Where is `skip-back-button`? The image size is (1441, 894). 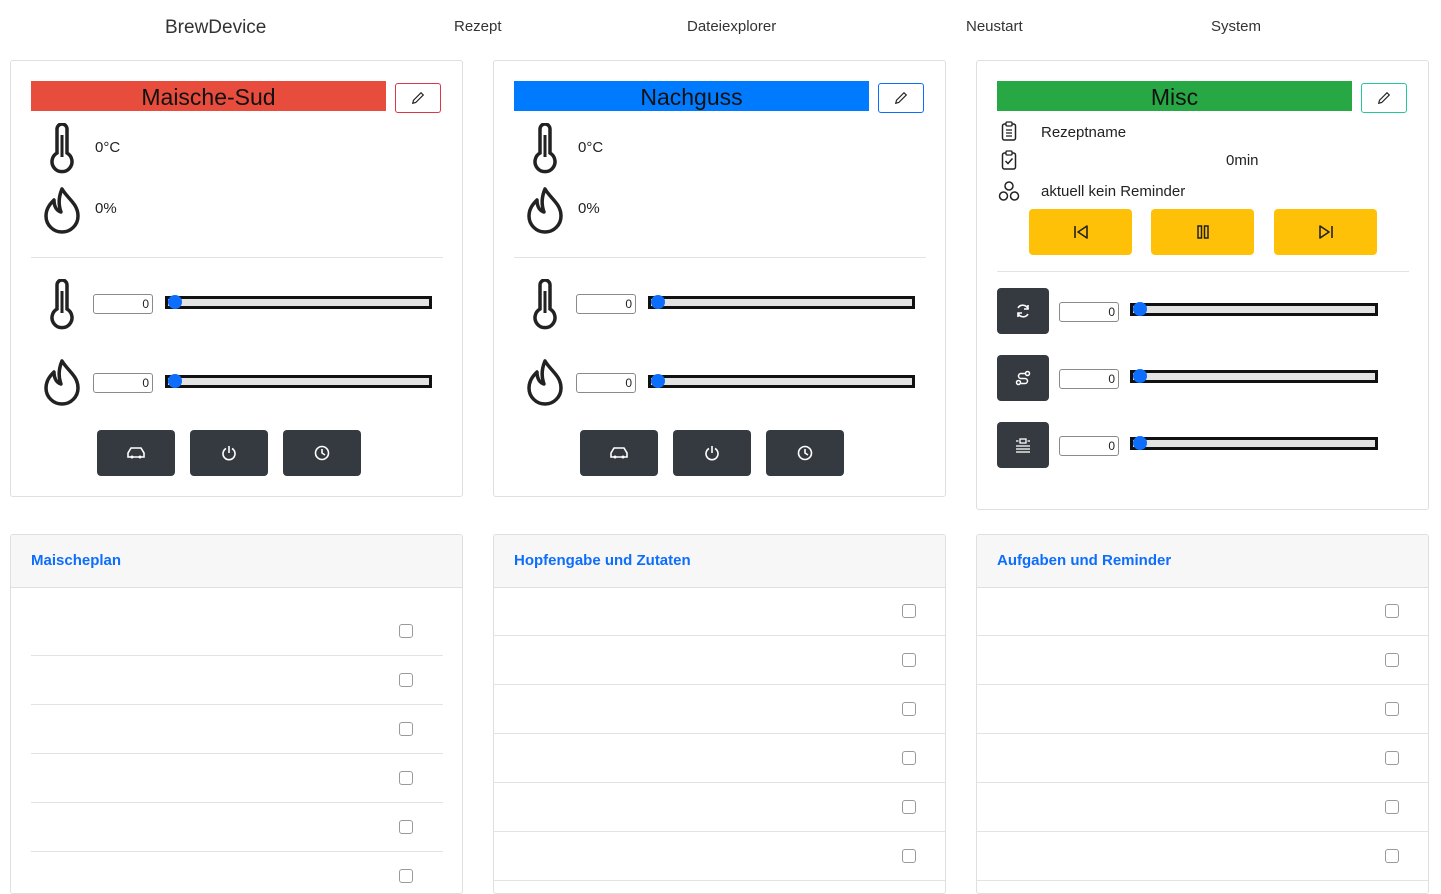 skip-back-button is located at coordinates (1080, 232).